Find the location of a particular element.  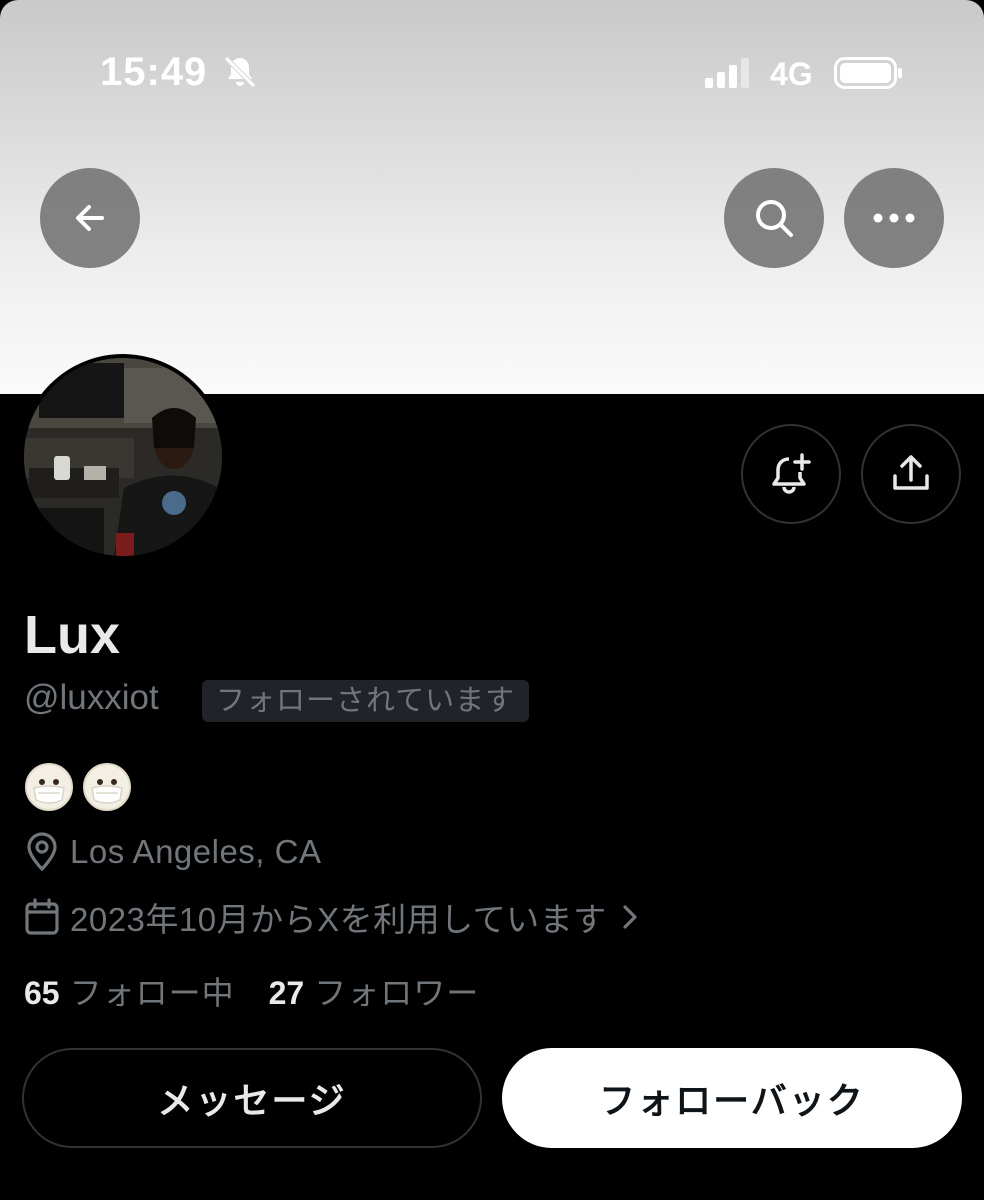

followers-count: 27 is located at coordinates (287, 993).